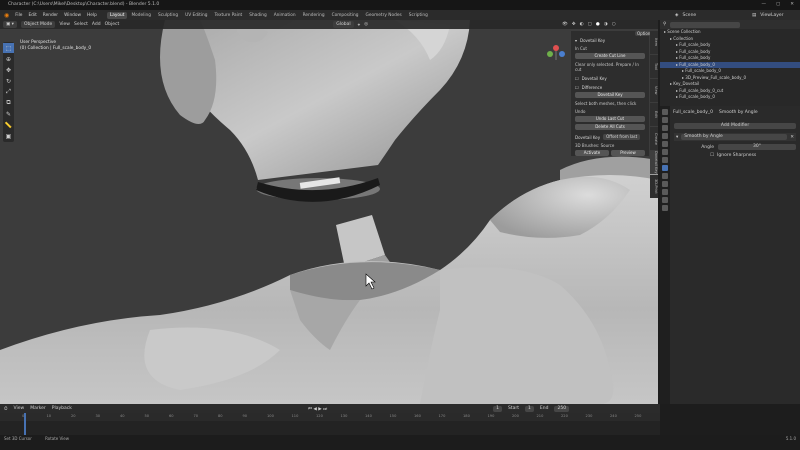 The image size is (800, 450). Describe the element at coordinates (792, 137) in the screenshot. I see `close-icon: ✕` at that location.